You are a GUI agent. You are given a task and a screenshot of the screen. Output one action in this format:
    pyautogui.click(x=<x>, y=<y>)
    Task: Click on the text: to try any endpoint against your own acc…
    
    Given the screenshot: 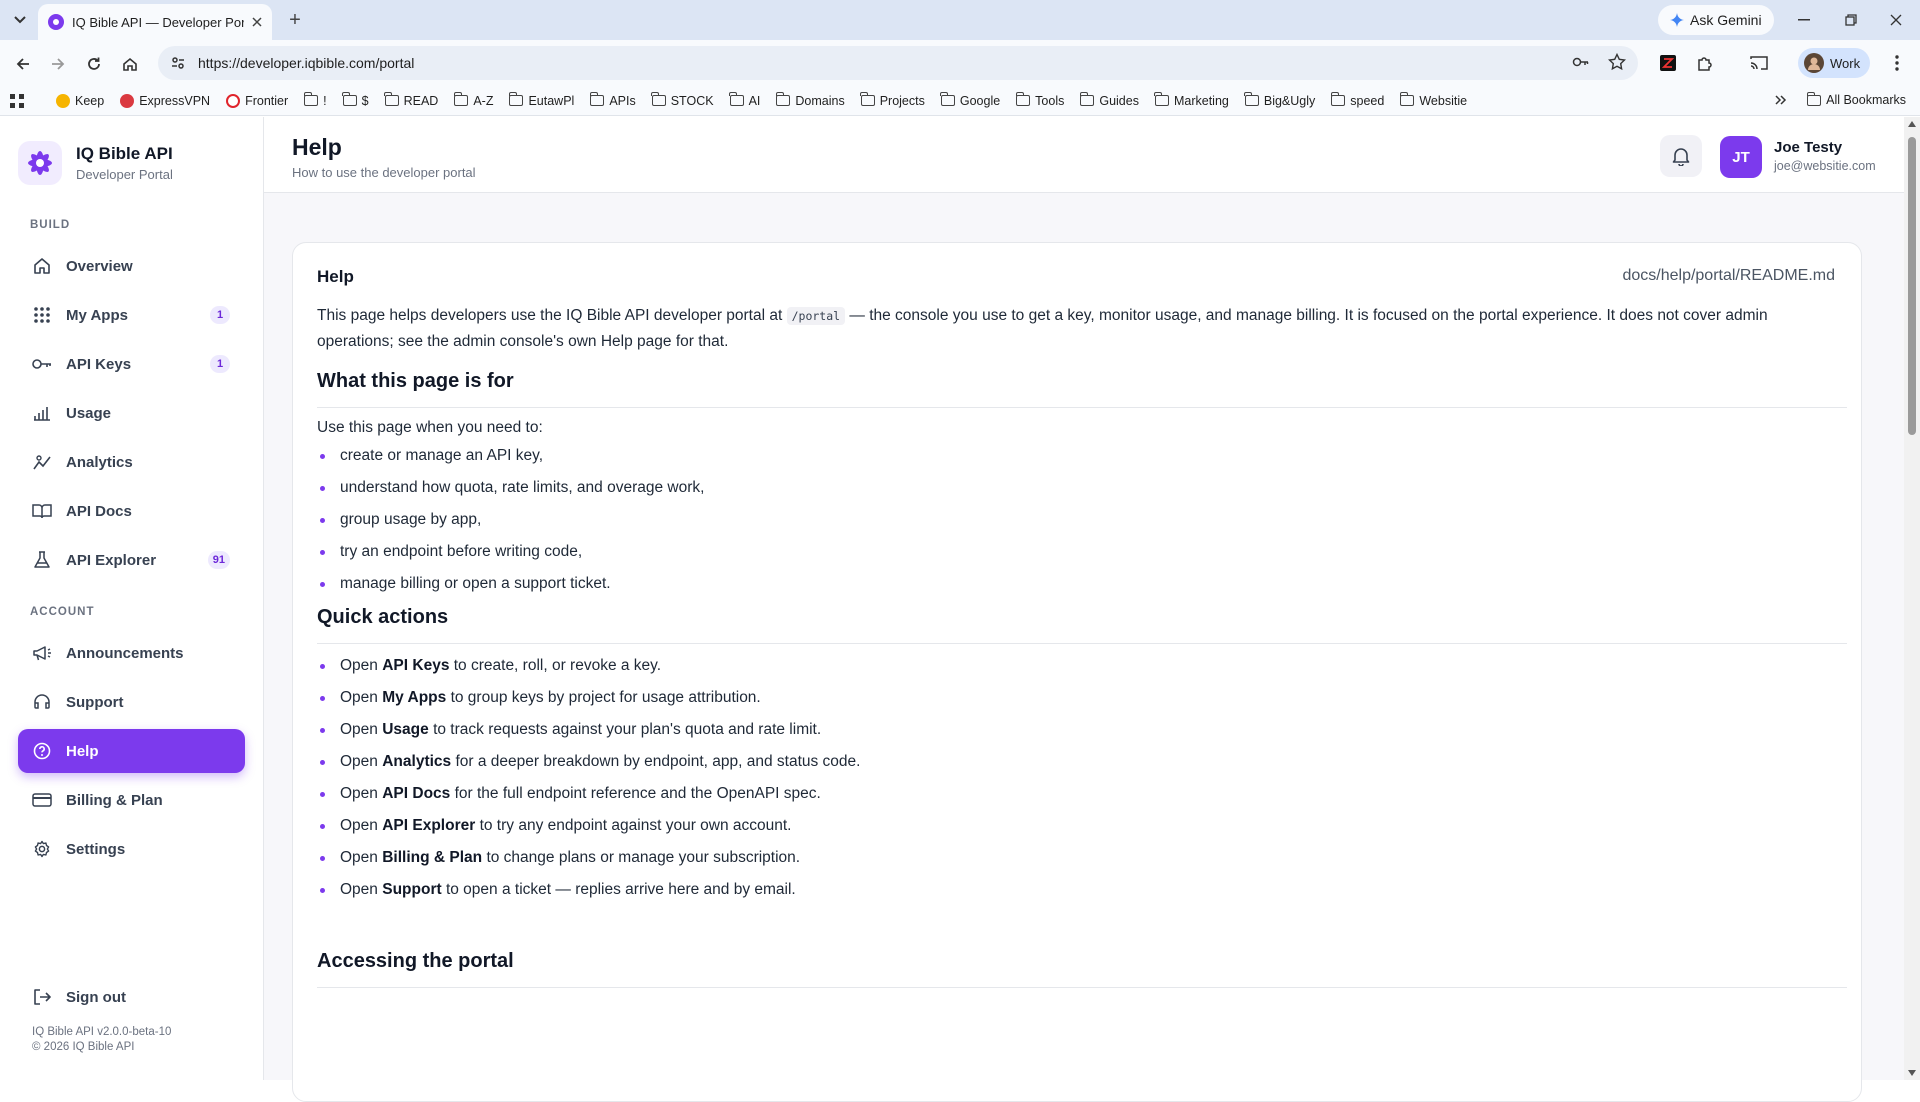 What is the action you would take?
    pyautogui.click(x=635, y=825)
    